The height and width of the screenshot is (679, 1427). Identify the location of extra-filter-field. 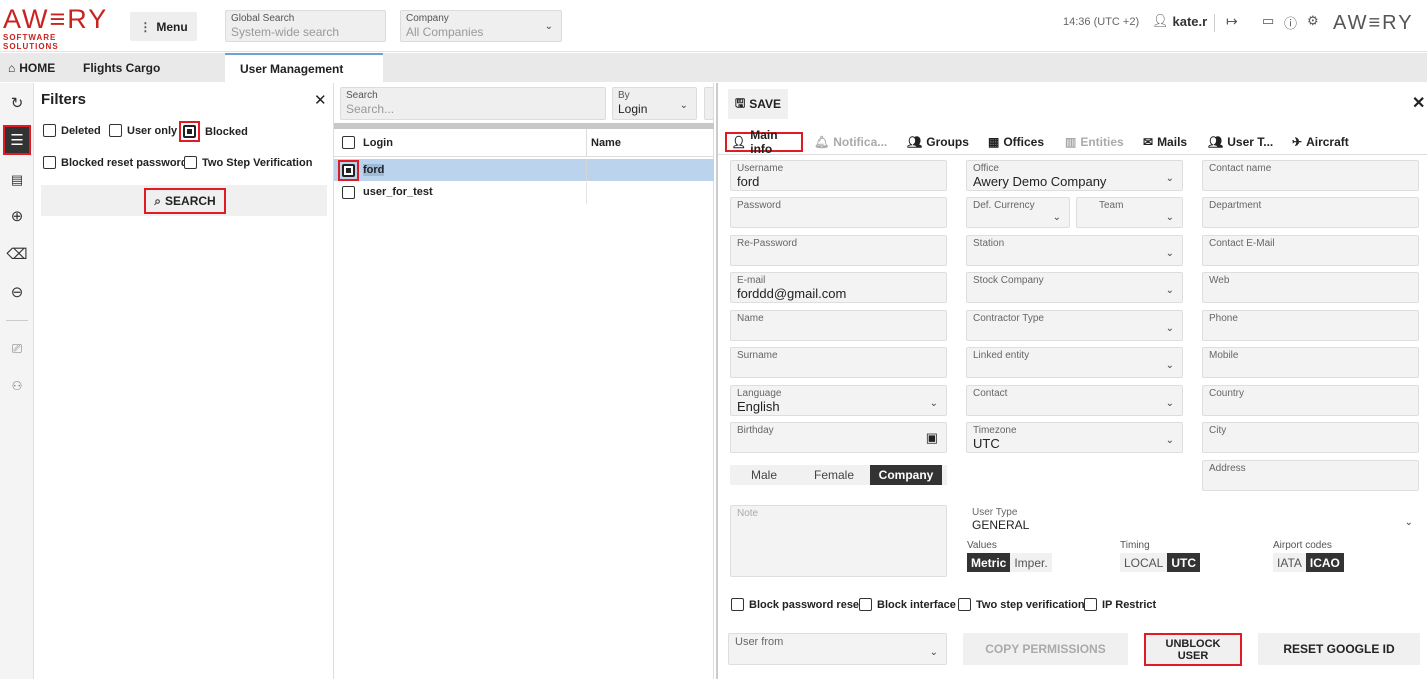
(709, 103).